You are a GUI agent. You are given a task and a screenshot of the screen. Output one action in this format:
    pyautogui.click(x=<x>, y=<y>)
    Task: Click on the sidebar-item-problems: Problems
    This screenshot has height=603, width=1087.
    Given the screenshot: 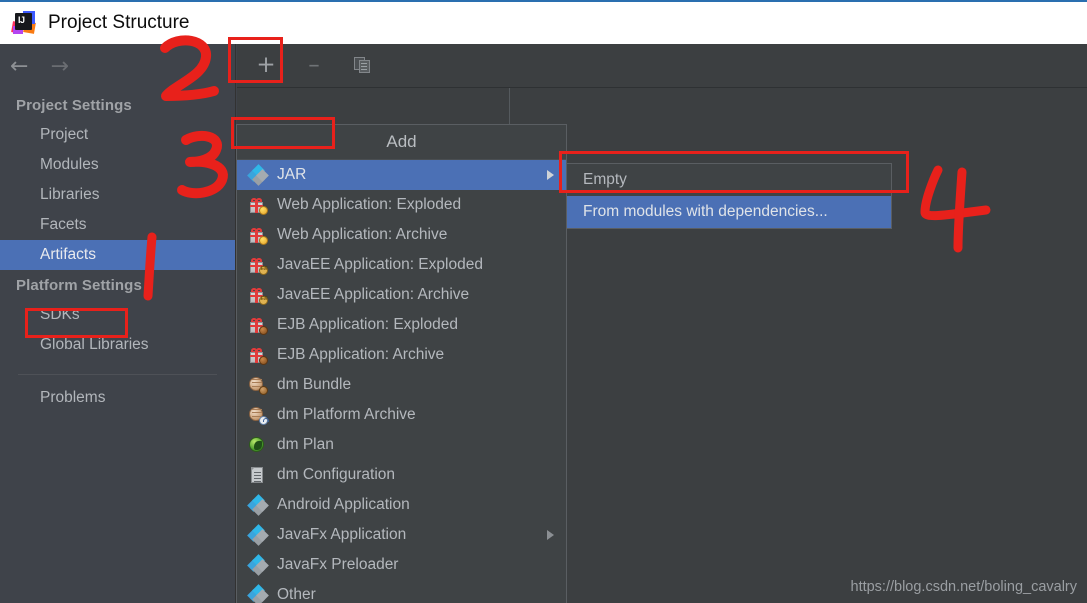 What is the action you would take?
    pyautogui.click(x=117, y=398)
    